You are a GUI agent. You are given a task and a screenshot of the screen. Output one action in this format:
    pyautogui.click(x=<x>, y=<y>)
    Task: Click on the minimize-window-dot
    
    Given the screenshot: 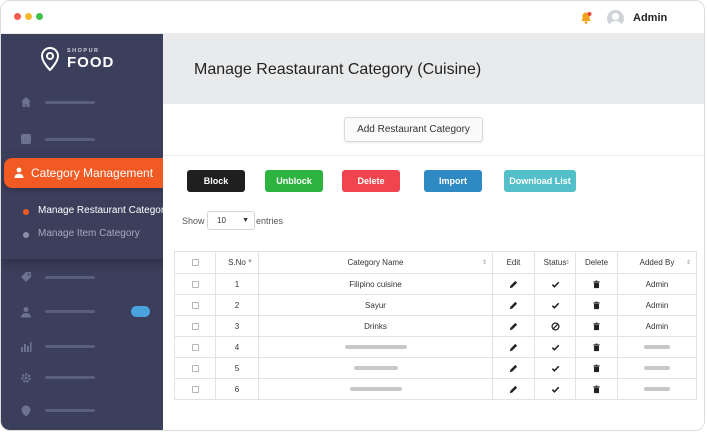 What is the action you would take?
    pyautogui.click(x=28, y=16)
    